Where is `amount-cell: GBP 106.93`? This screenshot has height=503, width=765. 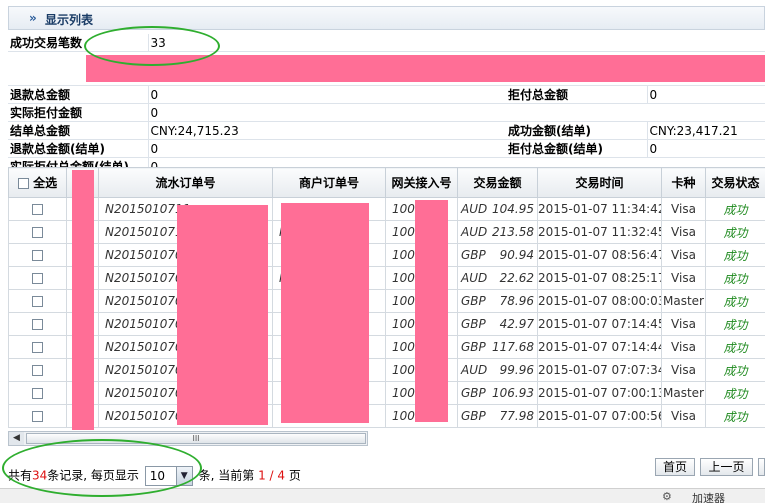
amount-cell: GBP 106.93 is located at coordinates (497, 393).